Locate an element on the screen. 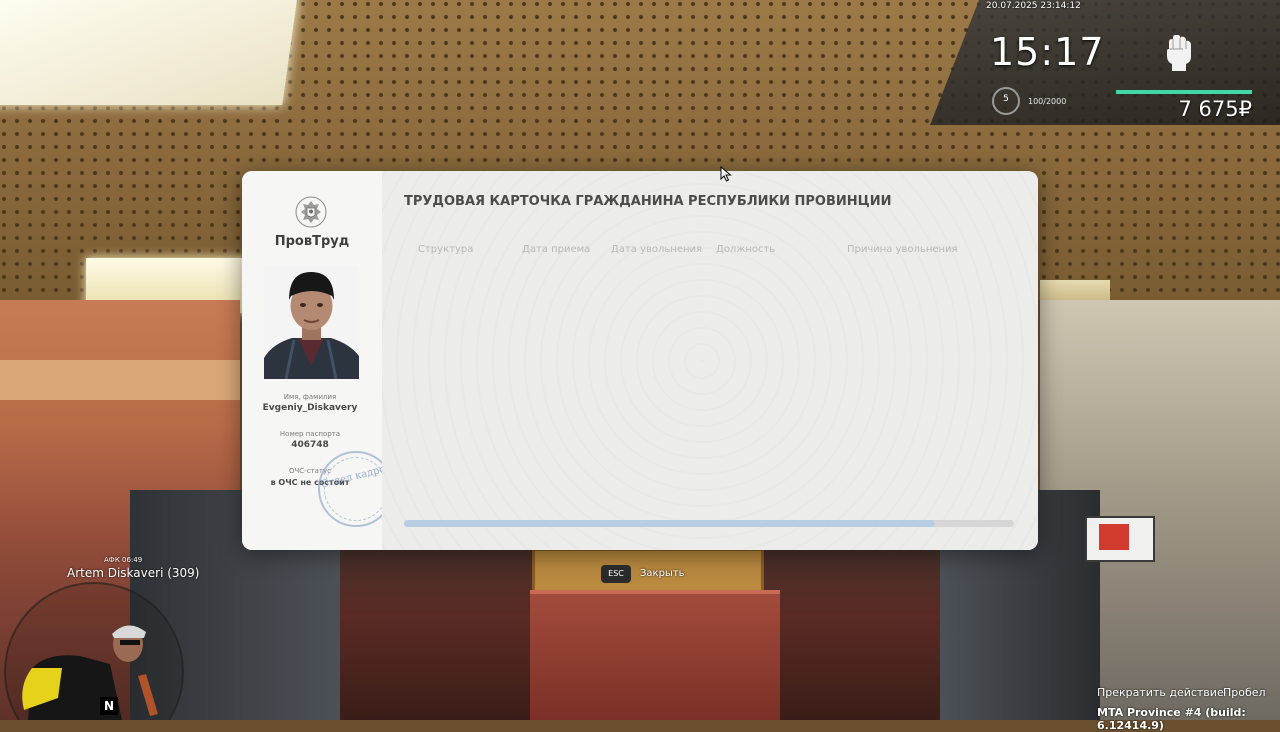 This screenshot has width=1280, height=732. hud-datetime: 20.07.2025 23:14:12 is located at coordinates (1033, 6).